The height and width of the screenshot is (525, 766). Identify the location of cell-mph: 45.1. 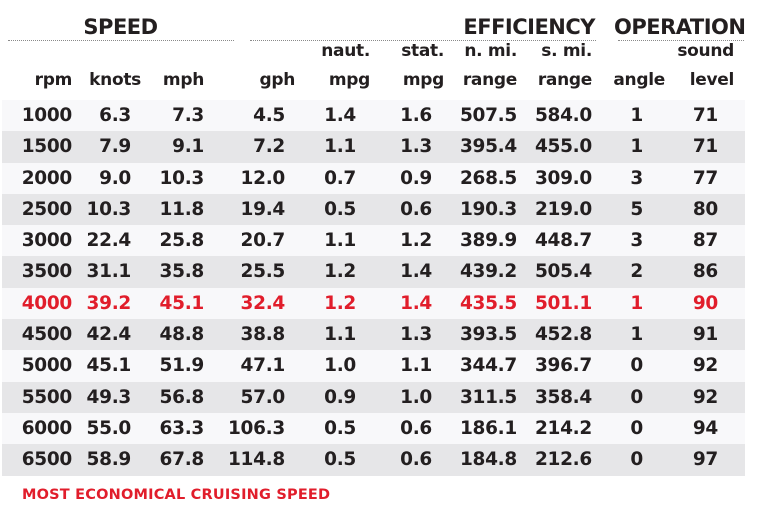
(182, 303).